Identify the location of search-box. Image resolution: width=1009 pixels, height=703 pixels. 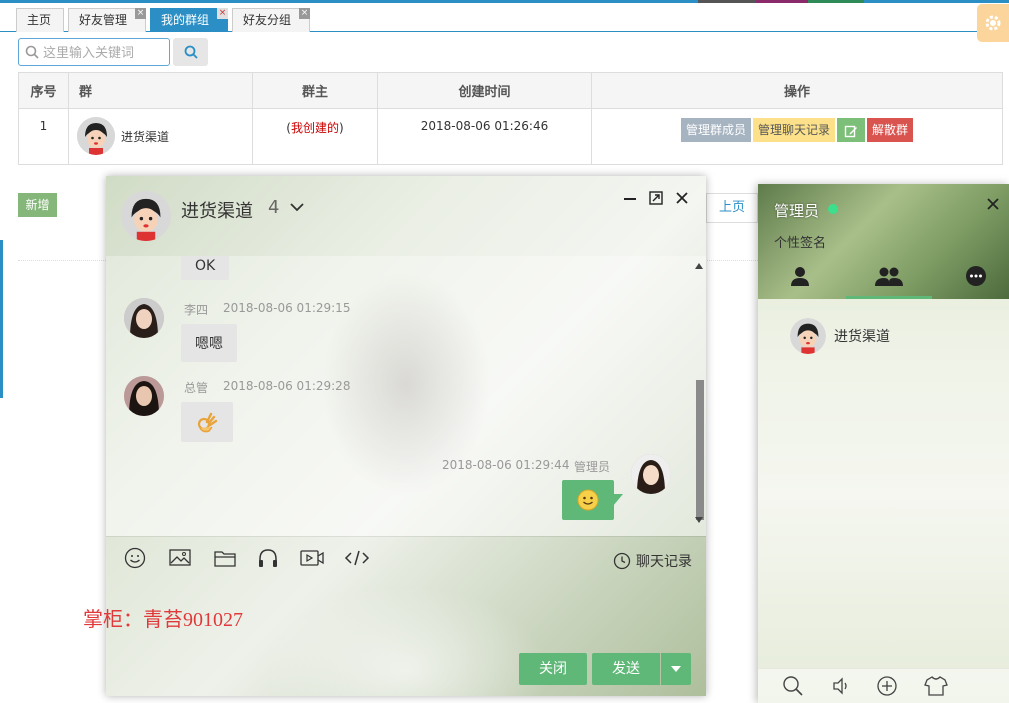
(94, 52).